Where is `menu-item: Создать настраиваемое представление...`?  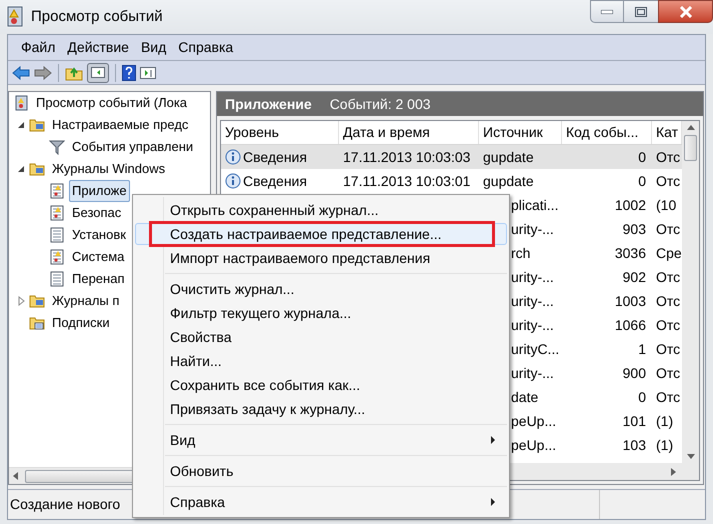 menu-item: Создать настраиваемое представление... is located at coordinates (321, 234).